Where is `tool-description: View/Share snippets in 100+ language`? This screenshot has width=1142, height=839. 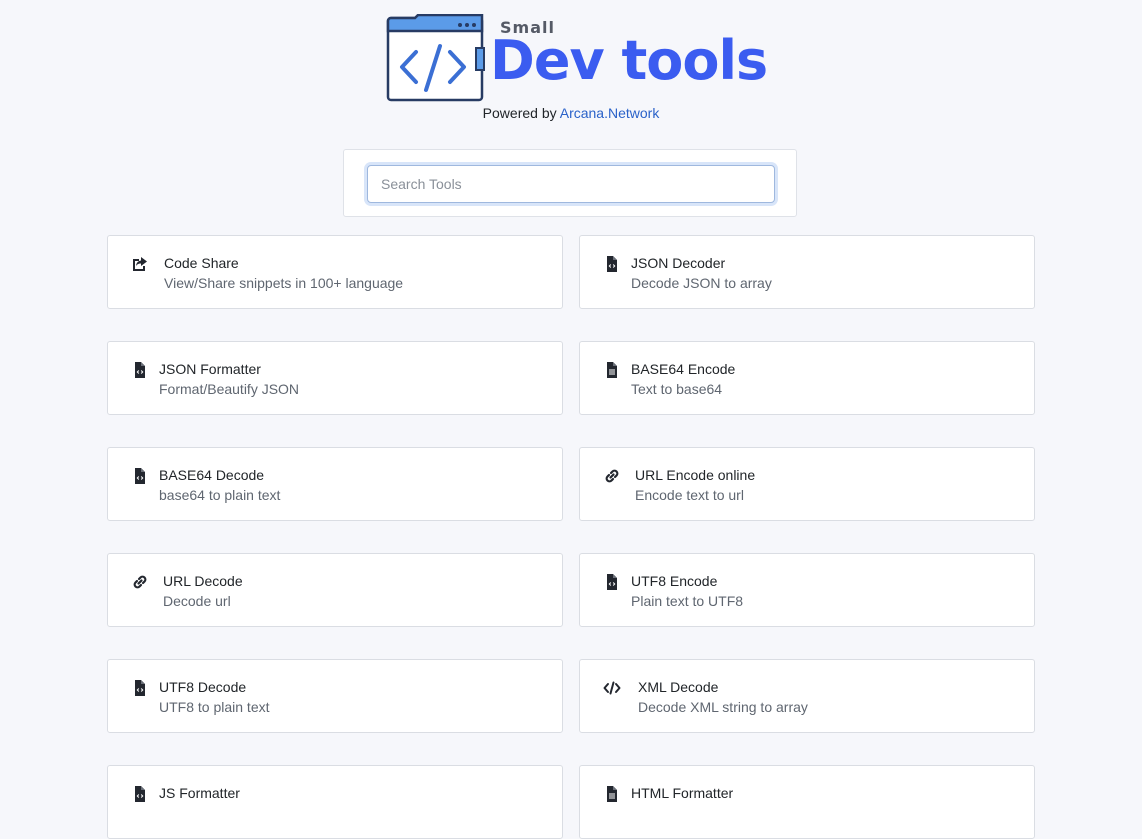
tool-description: View/Share snippets in 100+ language is located at coordinates (284, 283).